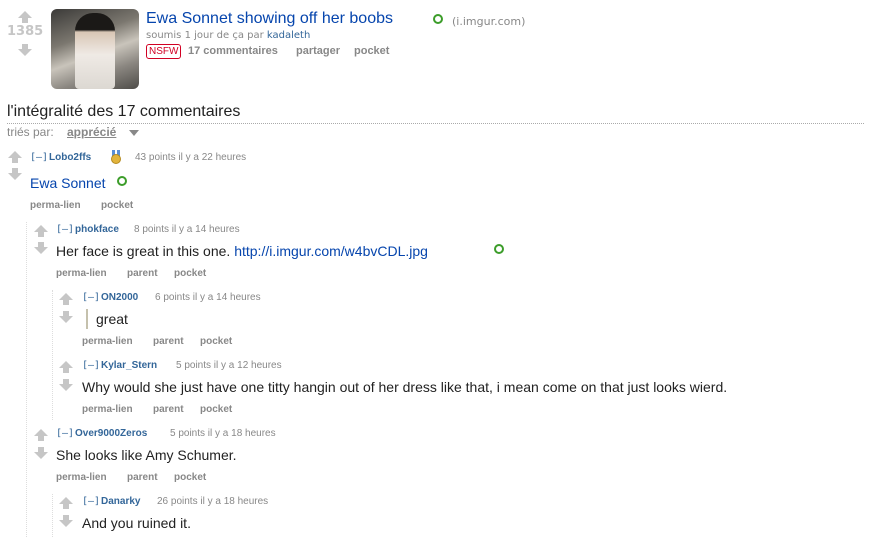  I want to click on comment-meta: 5 points il y a 12 heures, so click(229, 365).